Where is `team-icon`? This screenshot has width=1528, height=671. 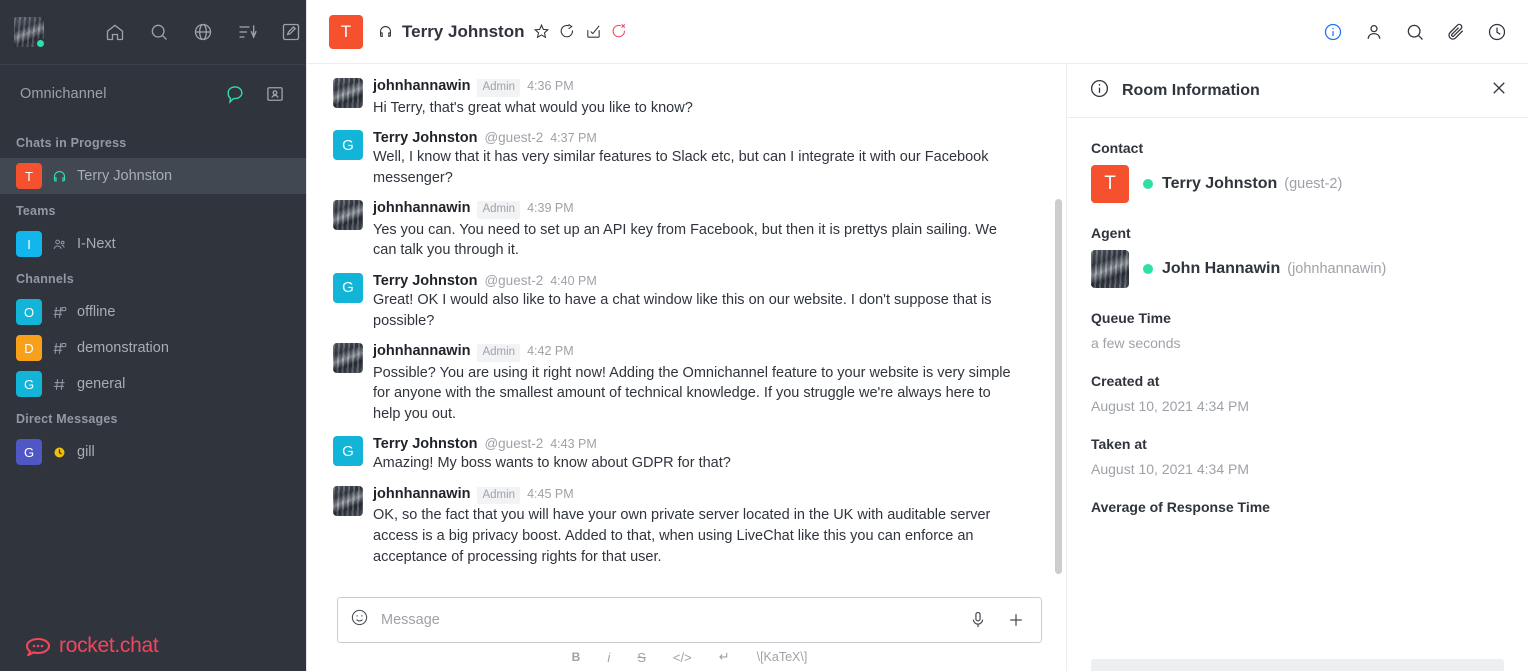
team-icon is located at coordinates (59, 244).